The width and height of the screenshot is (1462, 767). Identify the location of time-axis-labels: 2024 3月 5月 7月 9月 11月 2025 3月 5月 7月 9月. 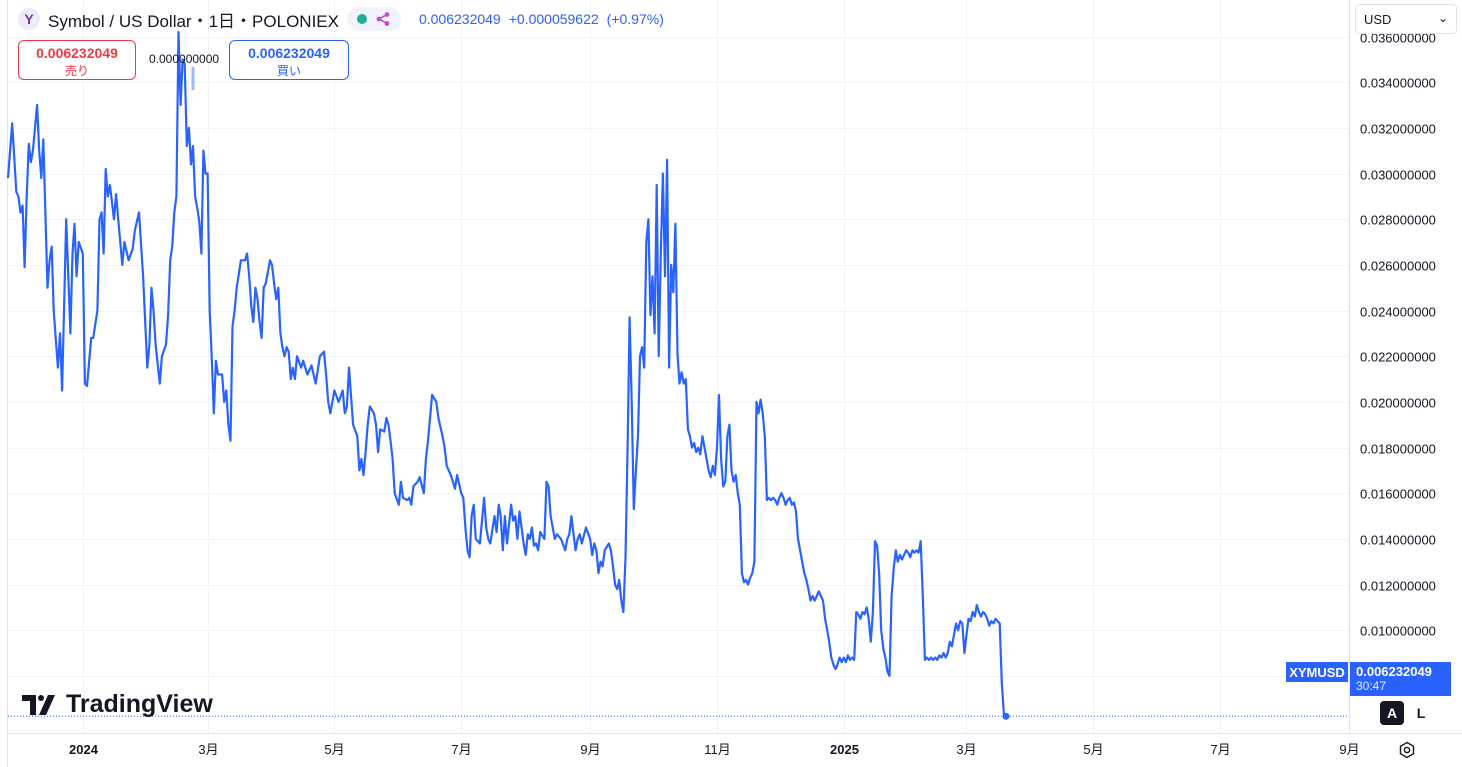
(714, 749).